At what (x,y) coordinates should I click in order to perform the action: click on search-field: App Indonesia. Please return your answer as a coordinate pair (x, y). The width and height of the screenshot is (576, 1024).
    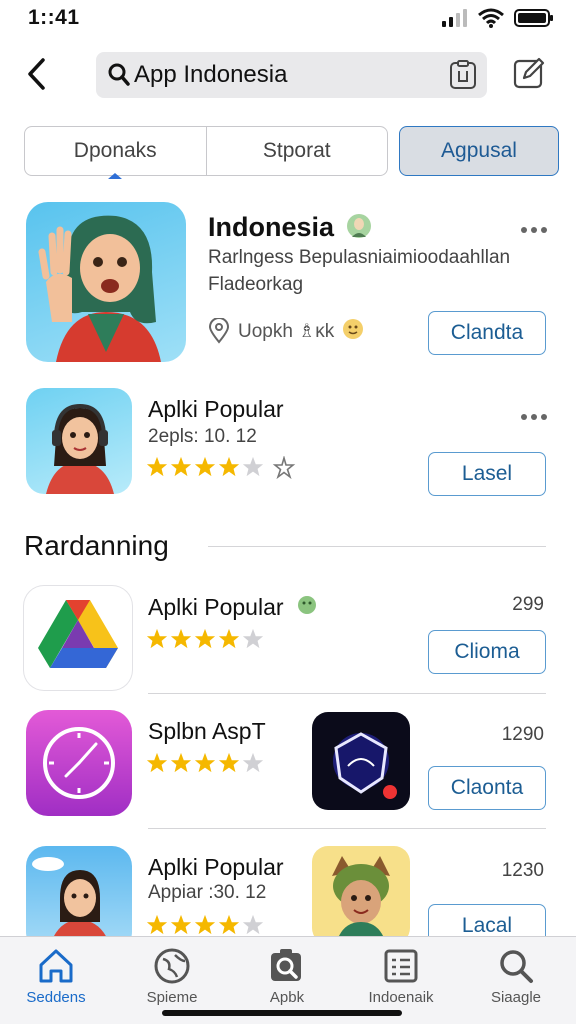
    Looking at the image, I should click on (291, 75).